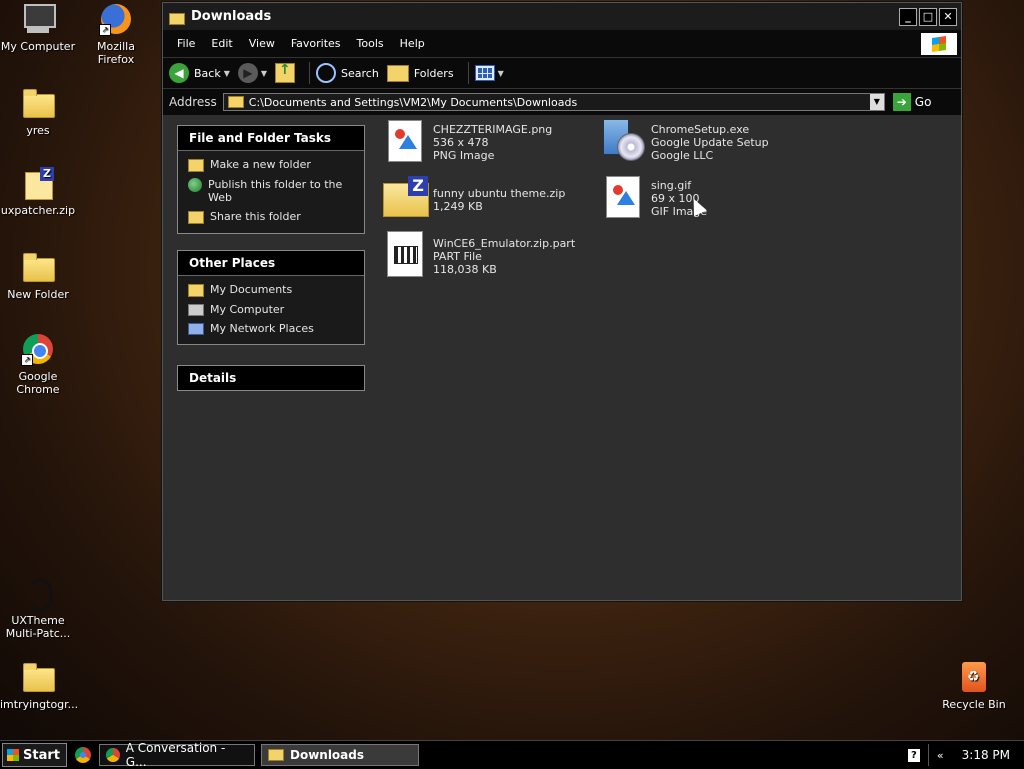 The width and height of the screenshot is (1024, 769). I want to click on clock: 3:18 PM, so click(986, 755).